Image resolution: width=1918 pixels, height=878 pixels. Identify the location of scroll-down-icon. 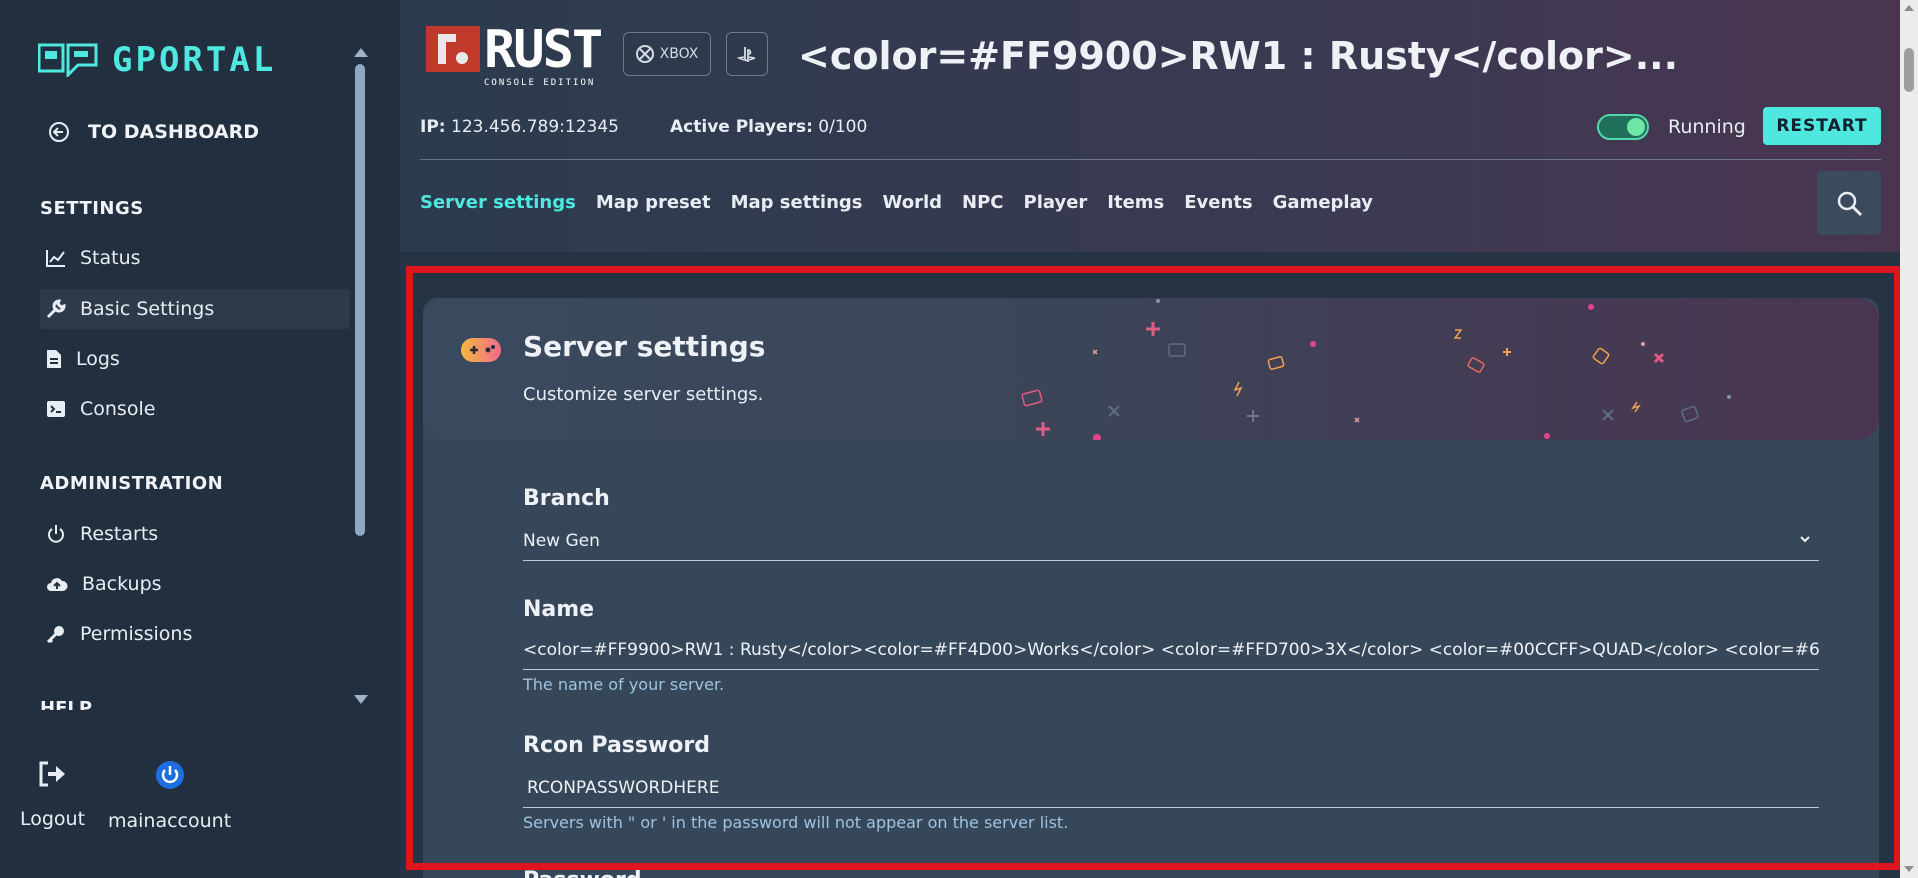
(1909, 869).